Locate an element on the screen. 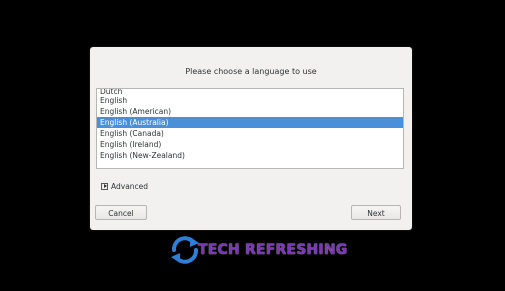  refresh-arrows-icon is located at coordinates (185, 250).